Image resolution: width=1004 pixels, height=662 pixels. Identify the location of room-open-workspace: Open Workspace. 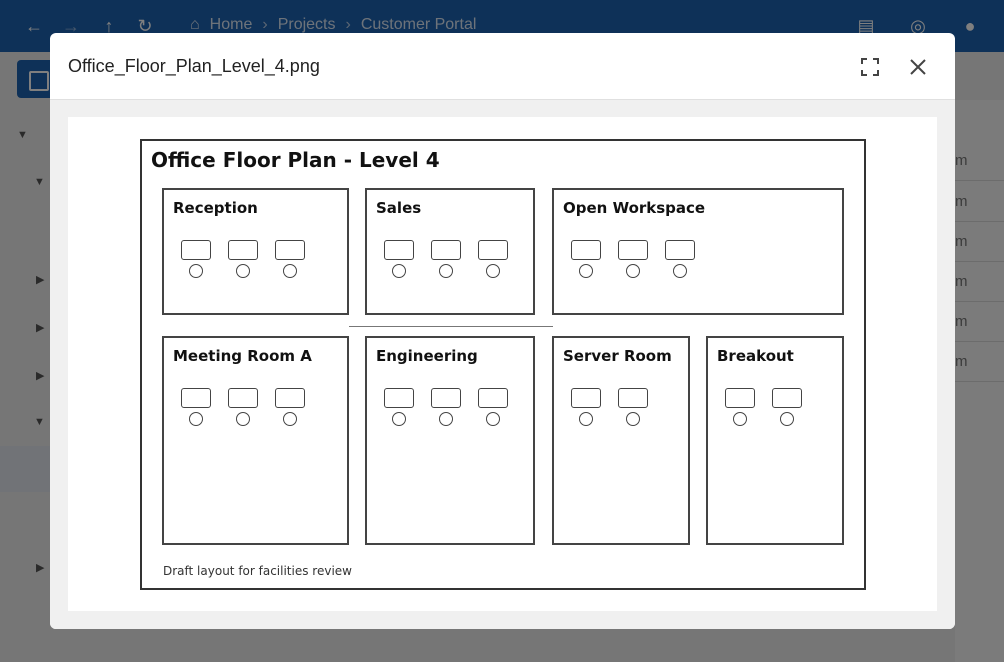
(698, 251).